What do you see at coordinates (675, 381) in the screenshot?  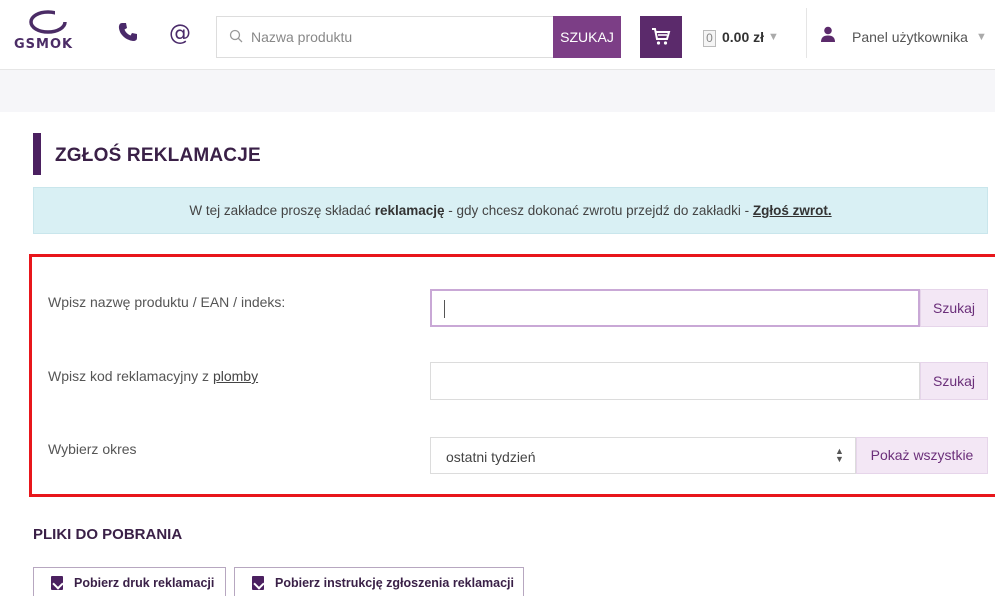 I see `seal-code-input` at bounding box center [675, 381].